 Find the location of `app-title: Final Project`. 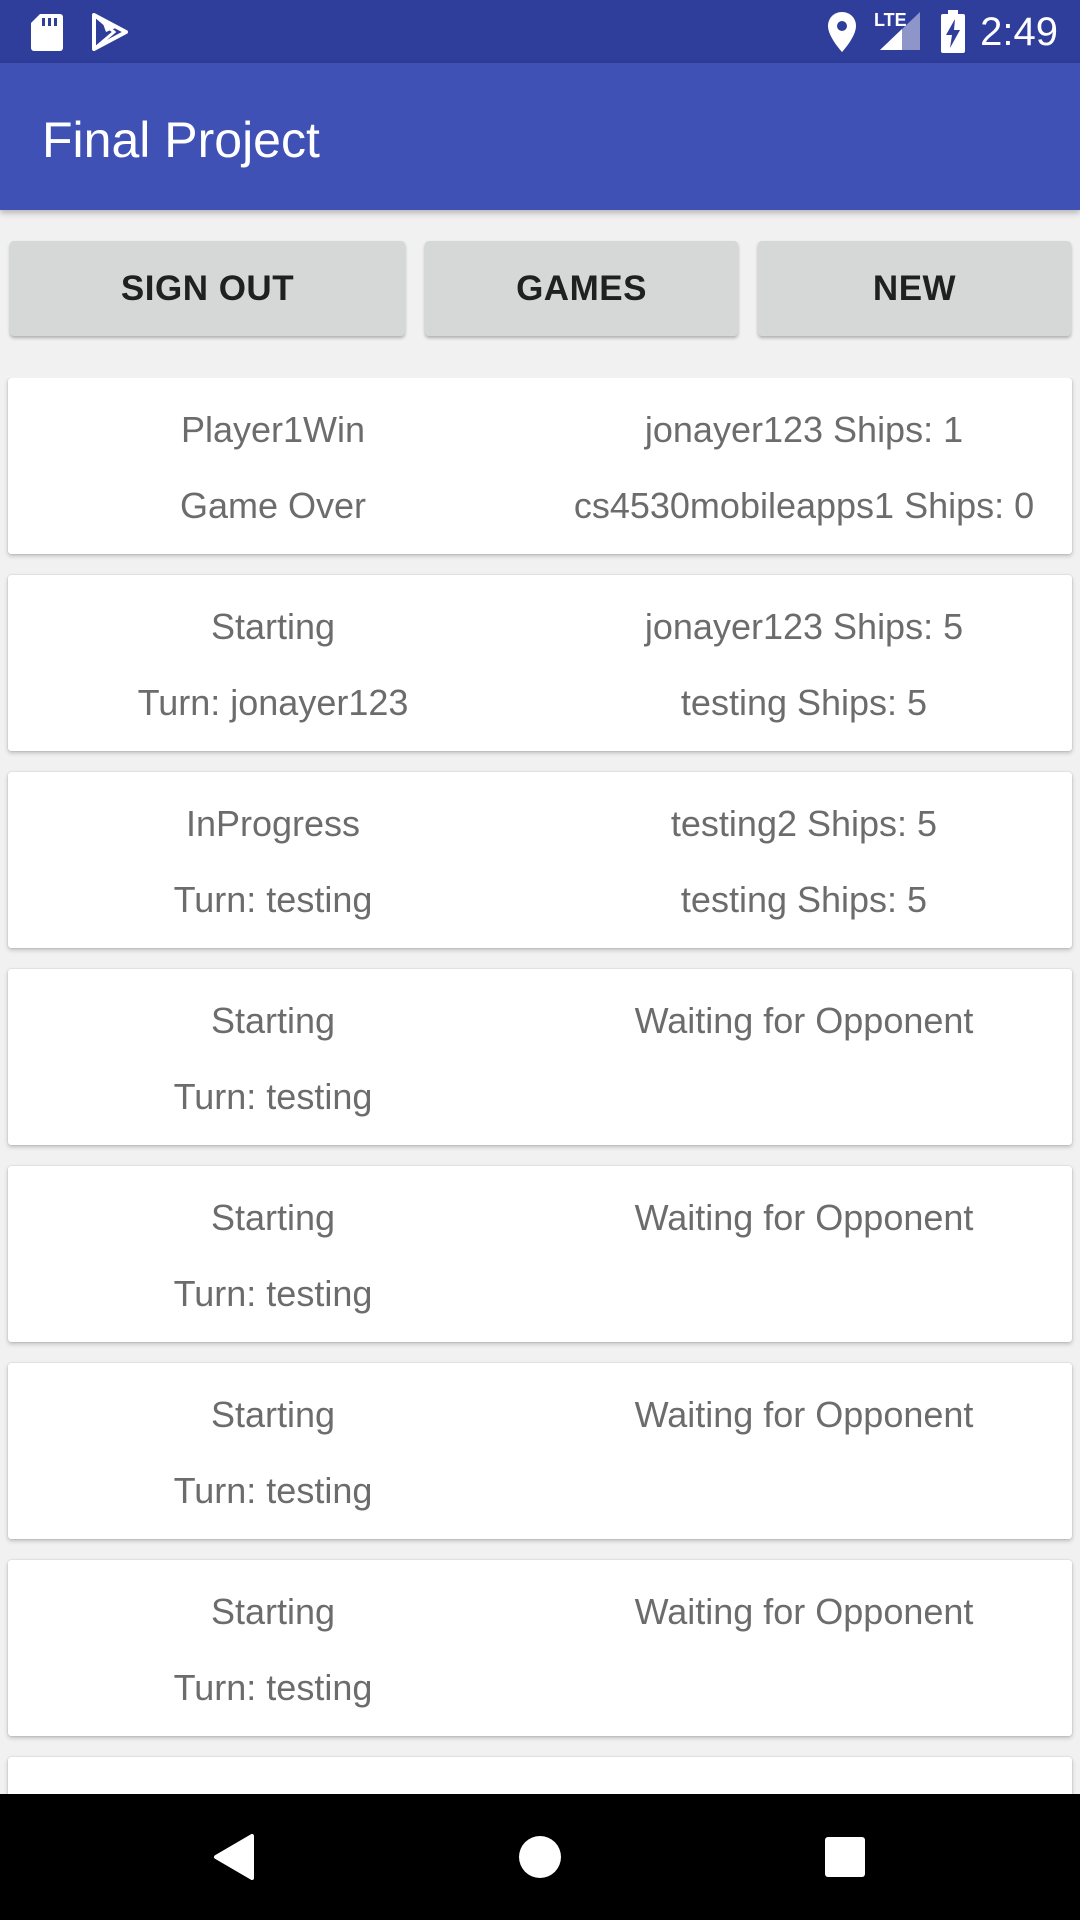

app-title: Final Project is located at coordinates (181, 140).